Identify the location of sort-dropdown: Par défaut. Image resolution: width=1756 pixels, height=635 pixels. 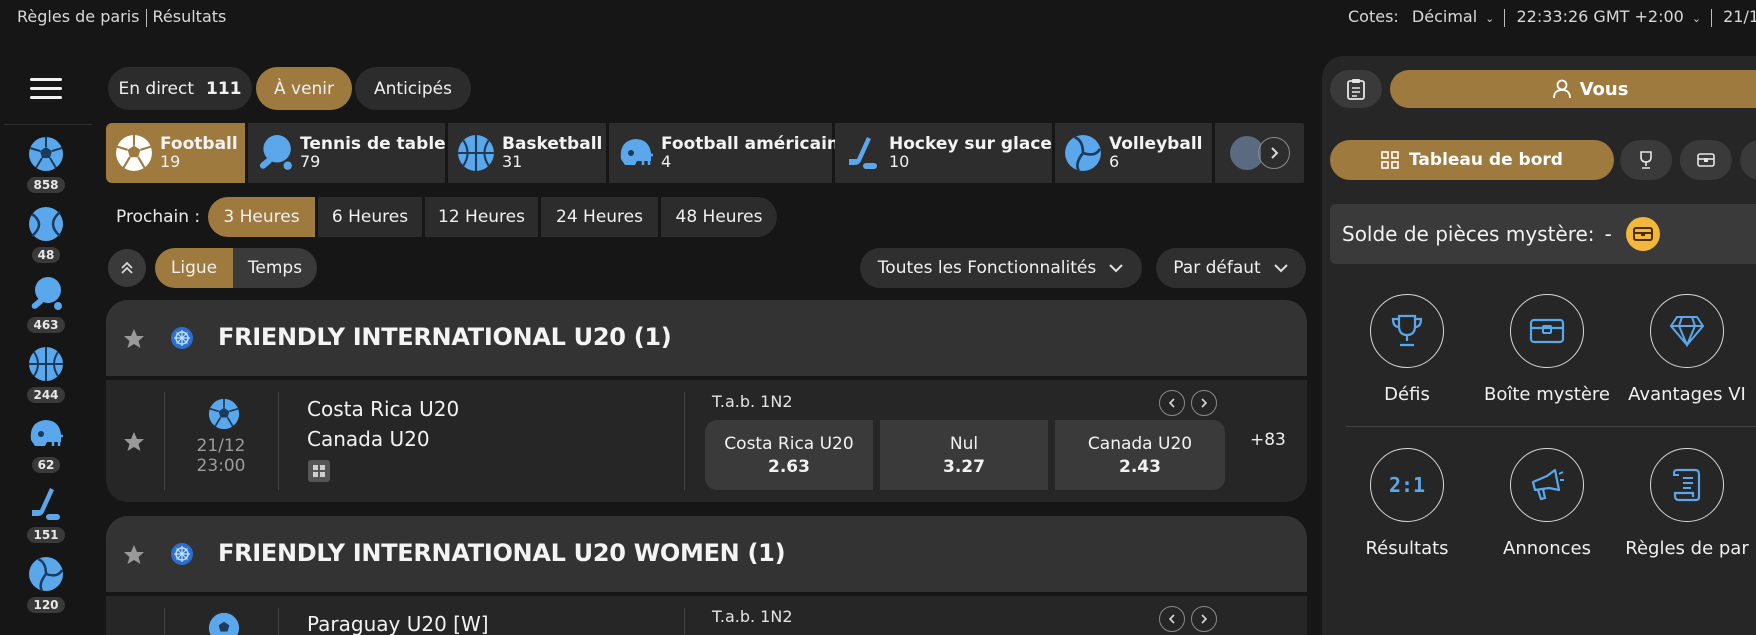
(1231, 268).